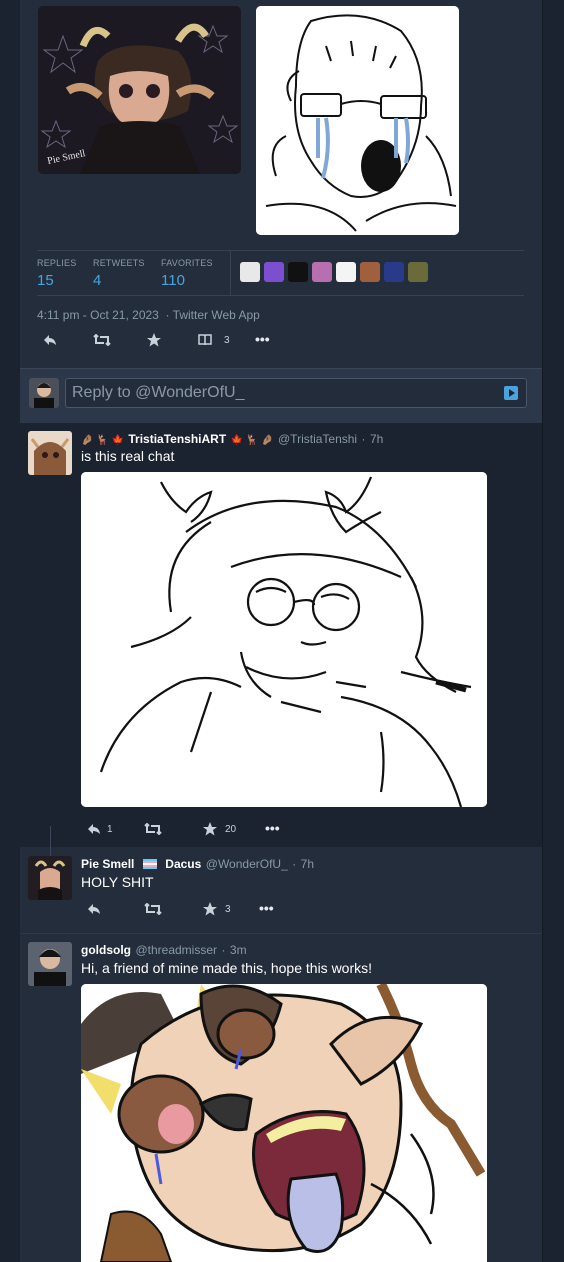 The height and width of the screenshot is (1262, 564). I want to click on favorites-label: FAVORITES, so click(187, 263).